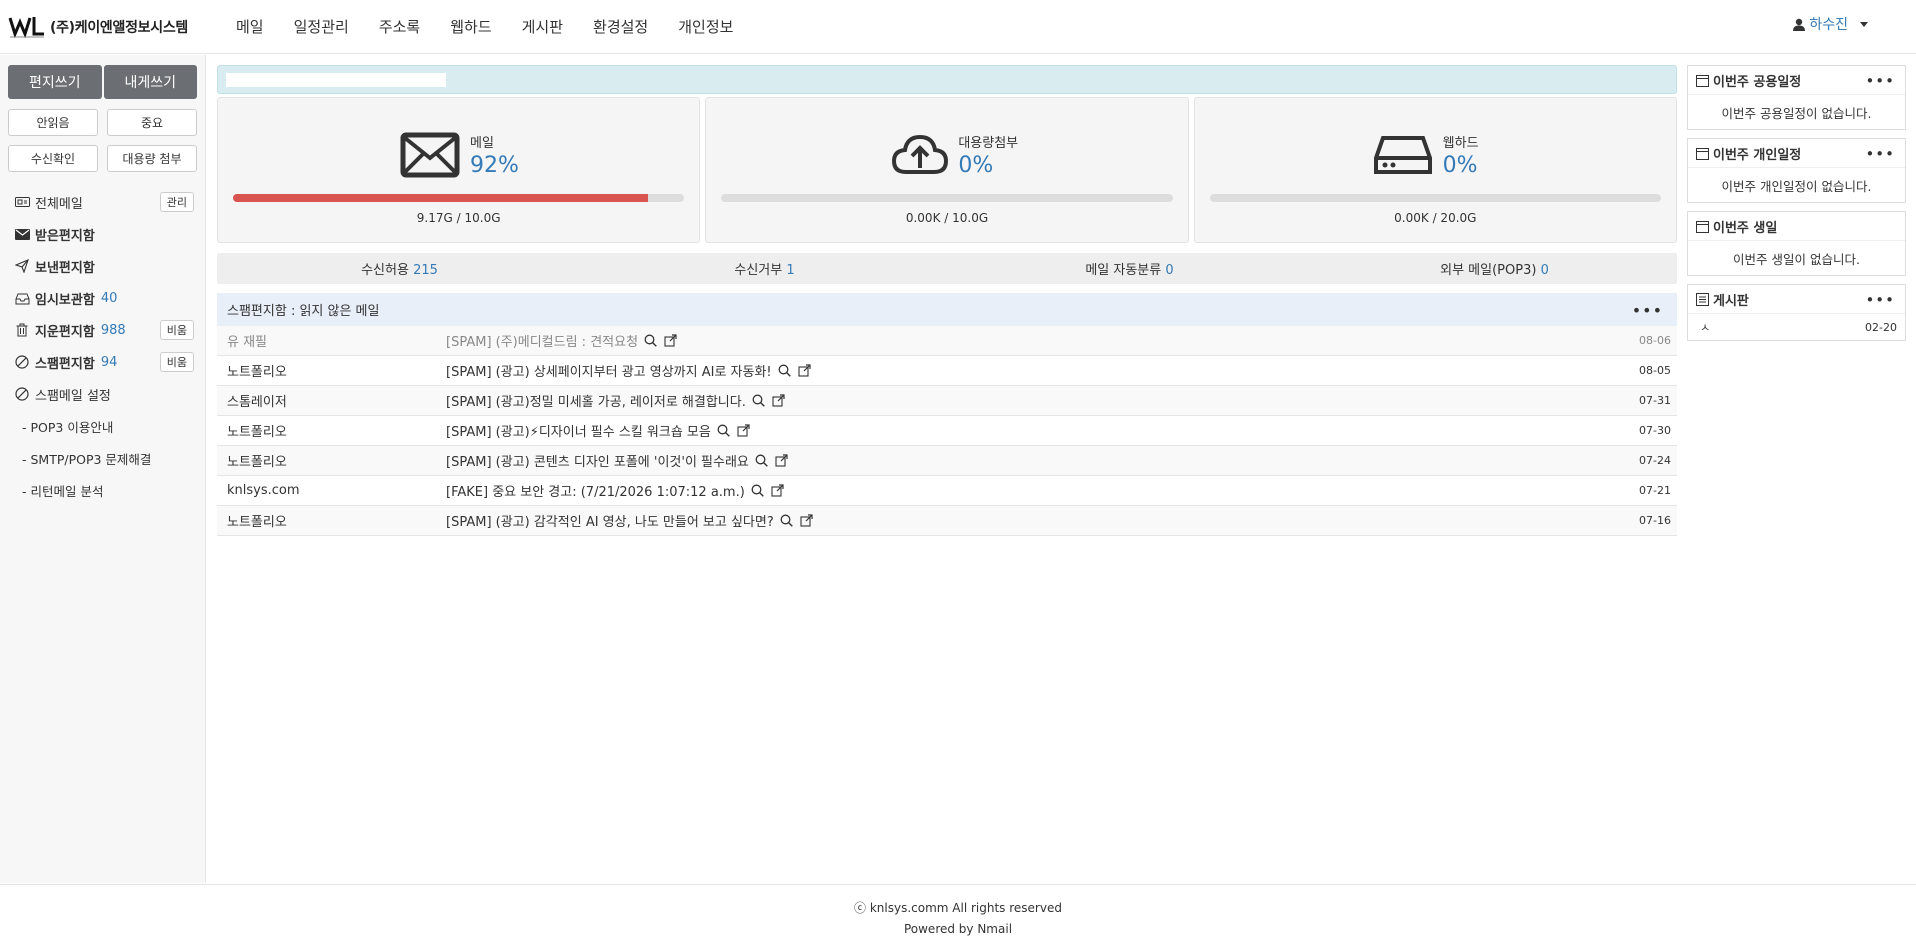 The image size is (1916, 952). I want to click on folder-sent: 보낸편지함, so click(102, 266).